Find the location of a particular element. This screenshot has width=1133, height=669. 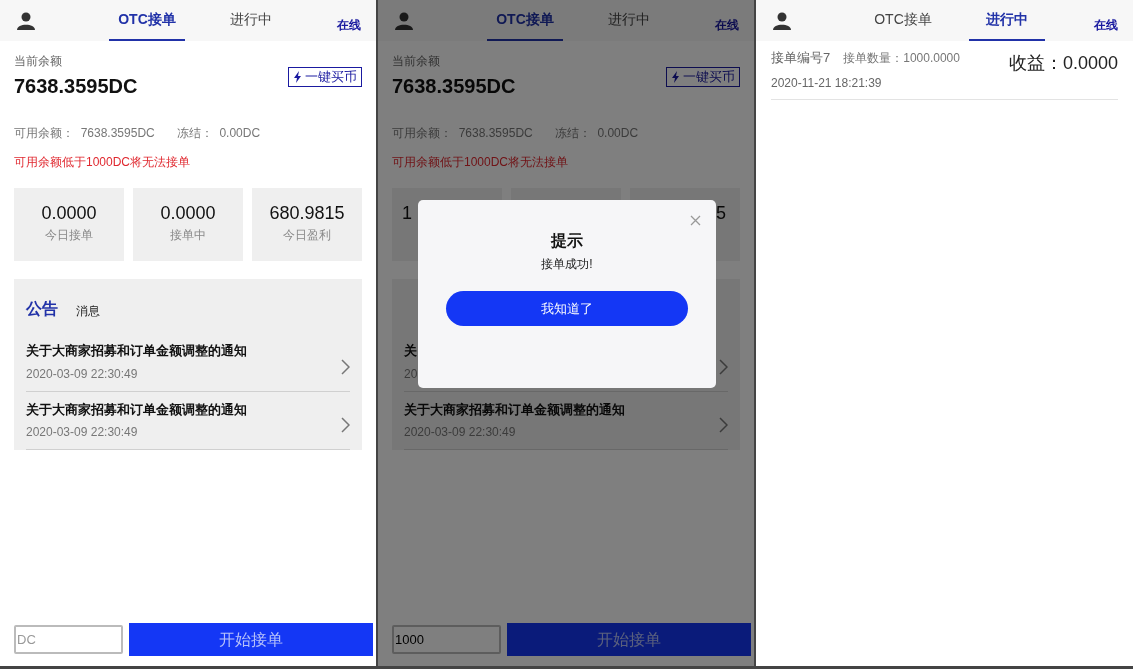

order-date: 2020-11-21 18:21:39 is located at coordinates (827, 83).